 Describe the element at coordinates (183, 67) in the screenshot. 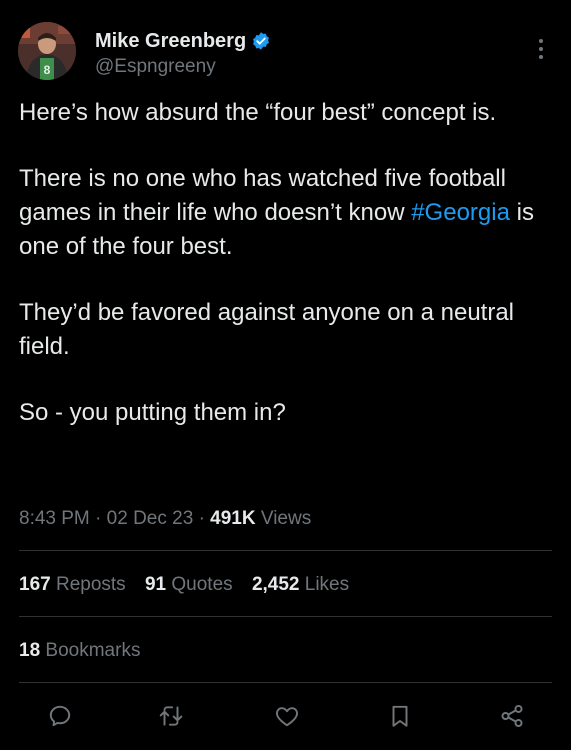

I see `author-handle: @Espngreeny` at that location.